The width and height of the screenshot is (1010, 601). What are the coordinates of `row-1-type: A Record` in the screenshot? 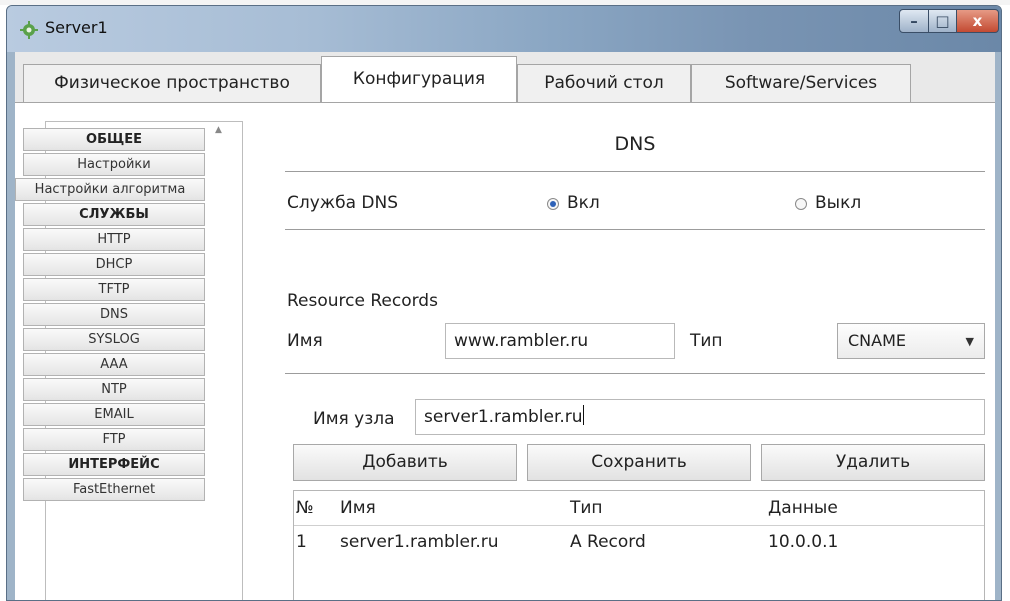 It's located at (608, 542).